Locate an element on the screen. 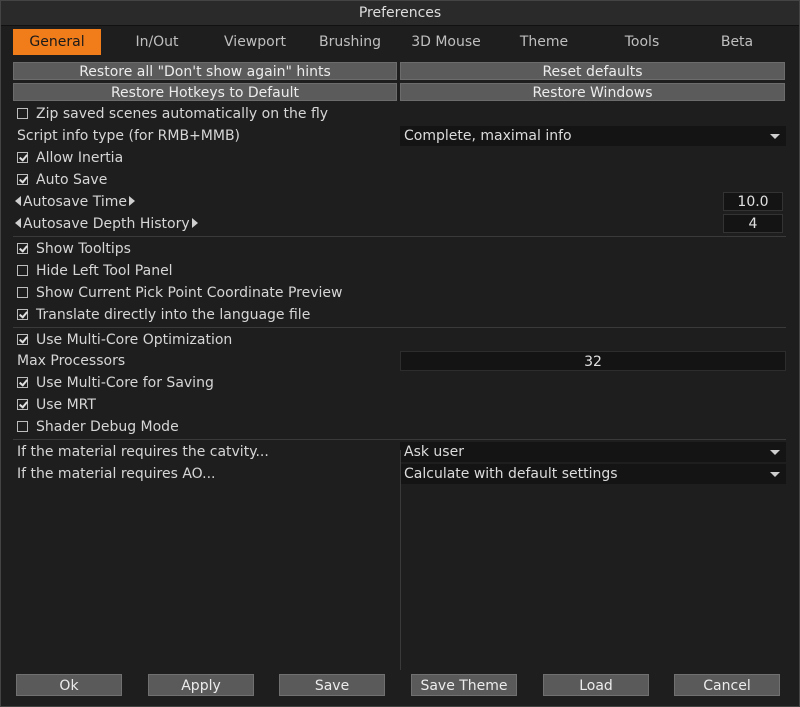  ok-button: Ok is located at coordinates (69, 685).